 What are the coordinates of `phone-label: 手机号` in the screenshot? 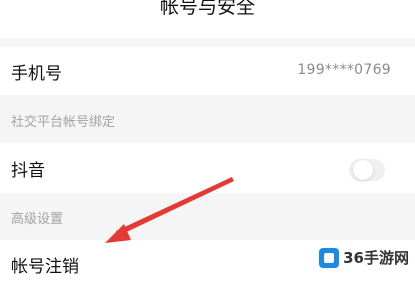 It's located at (36, 73).